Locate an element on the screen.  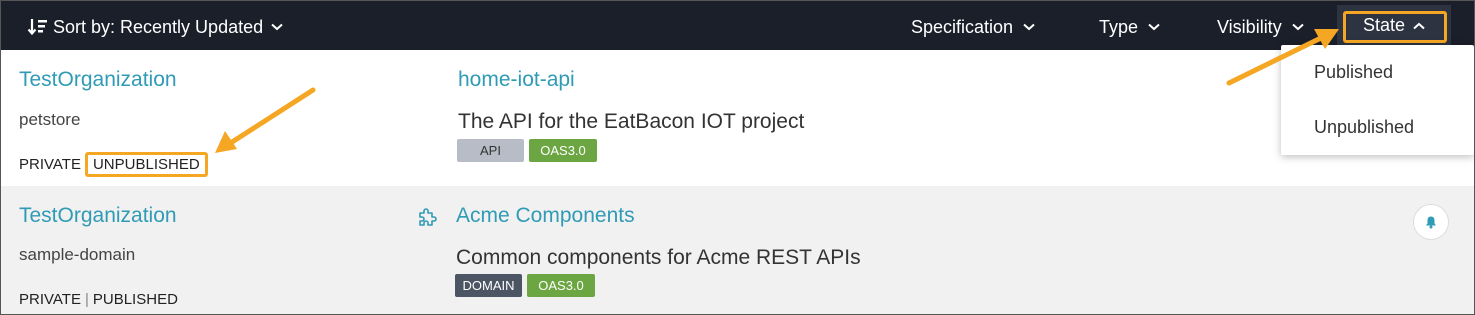
filter-visibility-label: Visibility is located at coordinates (1249, 26).